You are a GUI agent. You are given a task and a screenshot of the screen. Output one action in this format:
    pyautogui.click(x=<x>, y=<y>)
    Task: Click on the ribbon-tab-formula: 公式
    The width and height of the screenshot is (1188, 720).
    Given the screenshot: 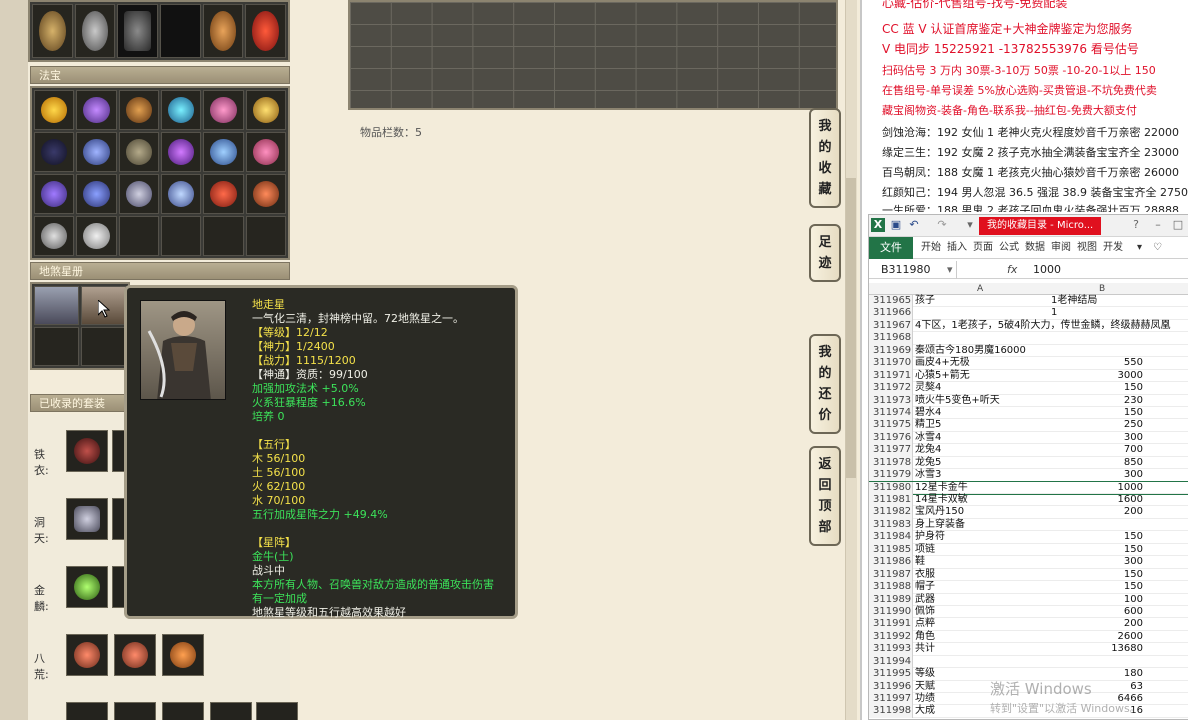 What is the action you would take?
    pyautogui.click(x=1009, y=248)
    